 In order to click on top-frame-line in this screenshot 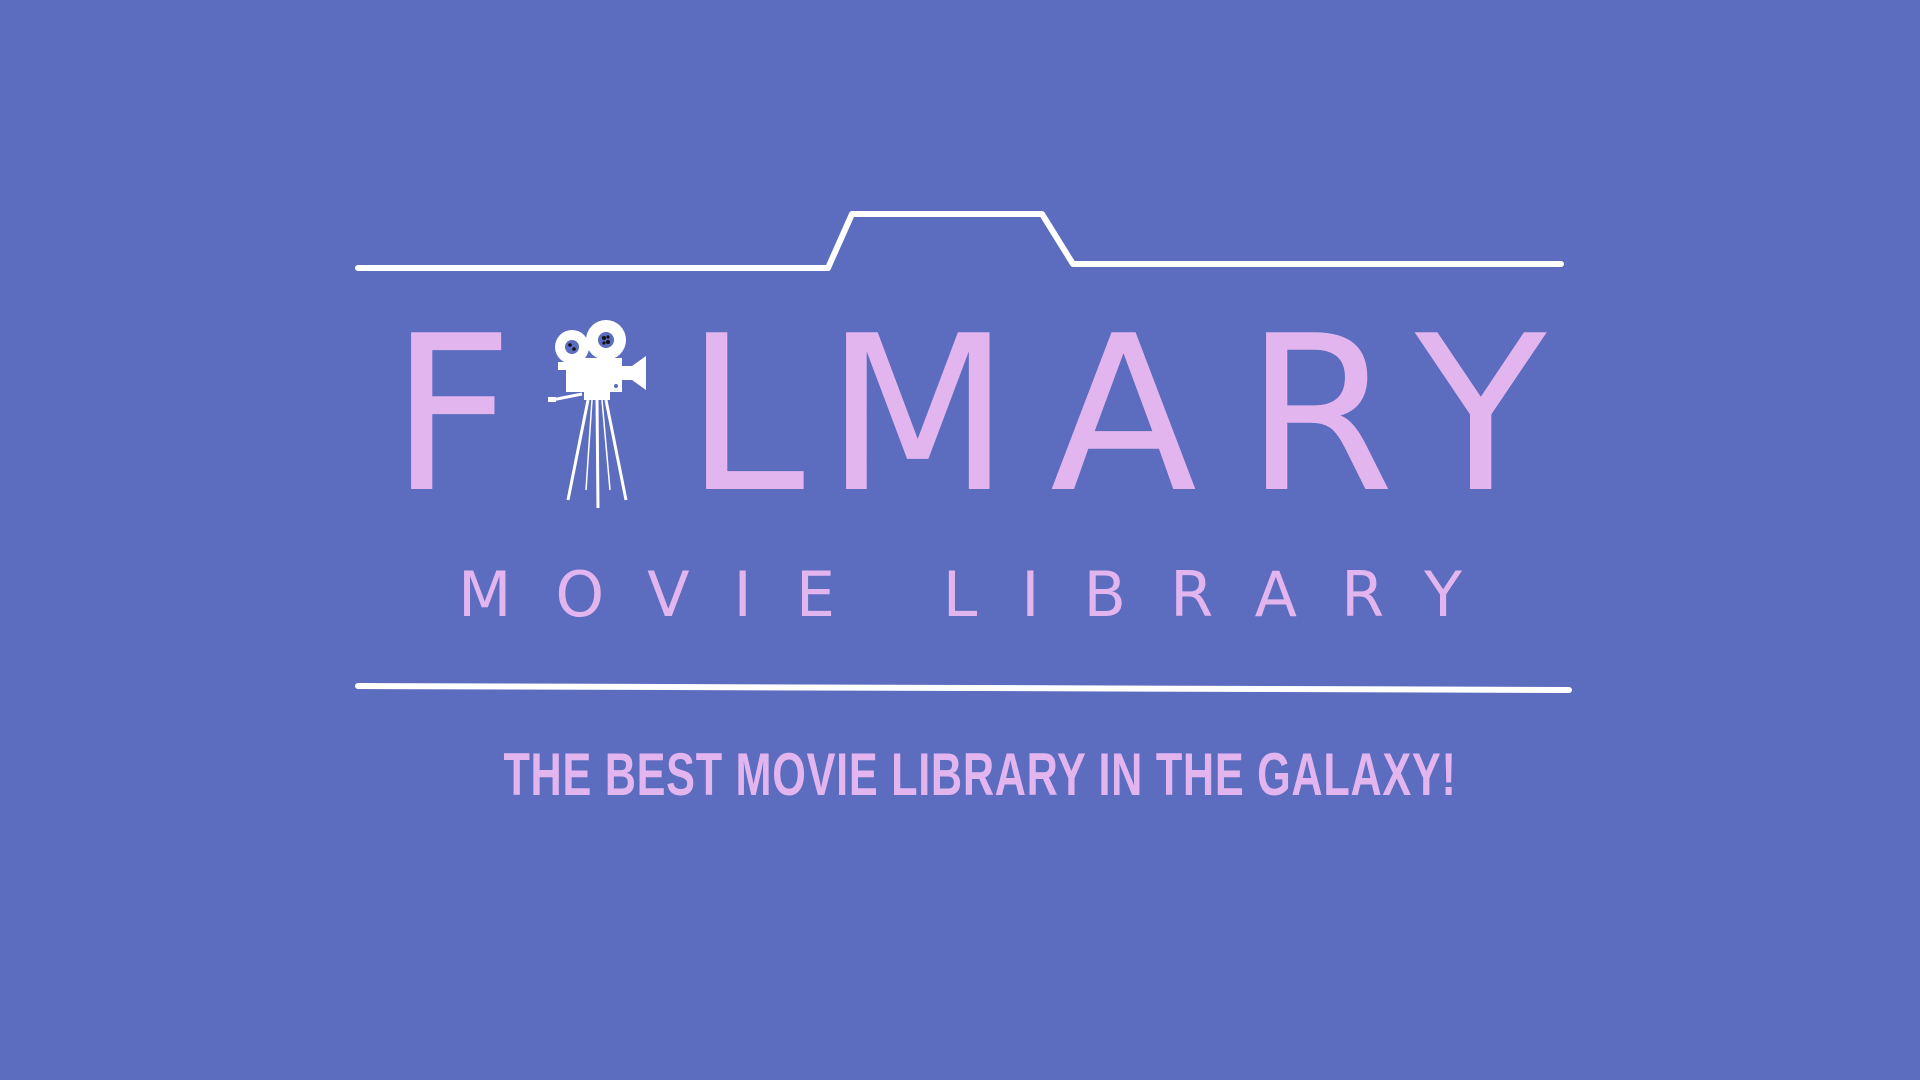, I will do `click(959, 241)`.